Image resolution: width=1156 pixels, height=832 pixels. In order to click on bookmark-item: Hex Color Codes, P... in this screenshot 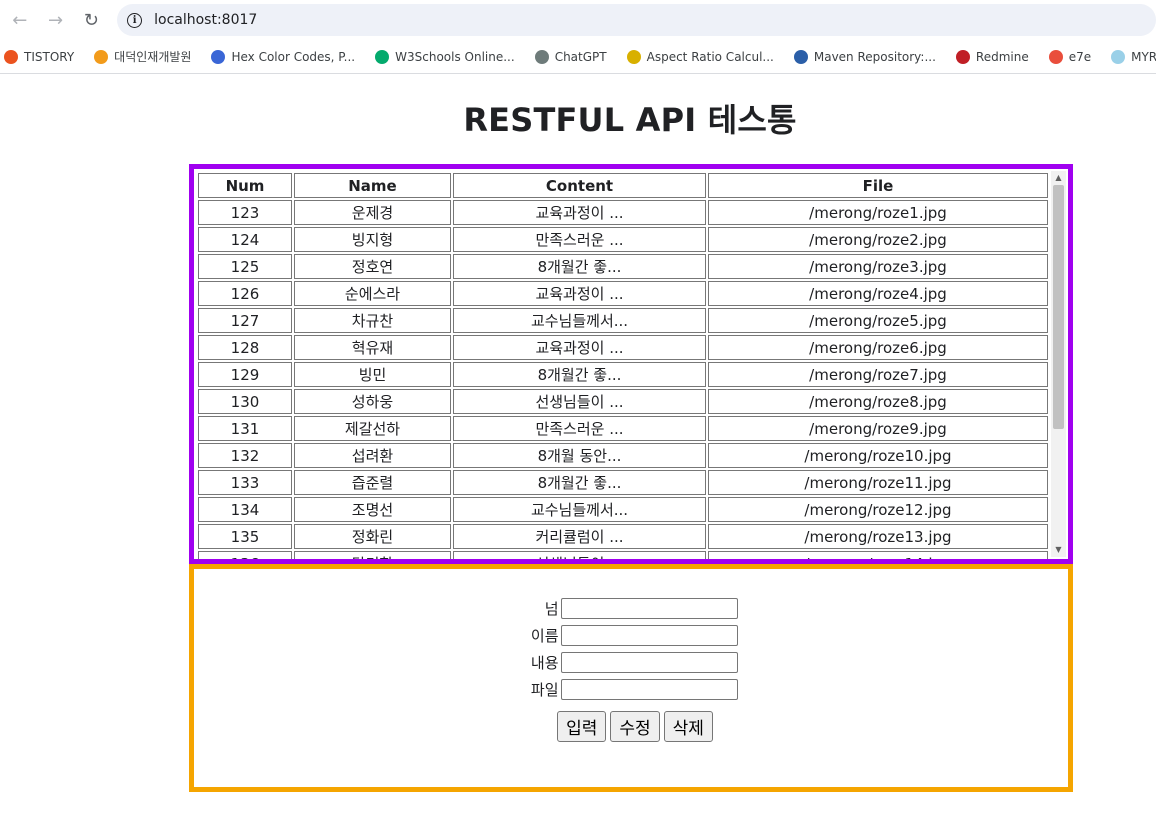, I will do `click(283, 56)`.